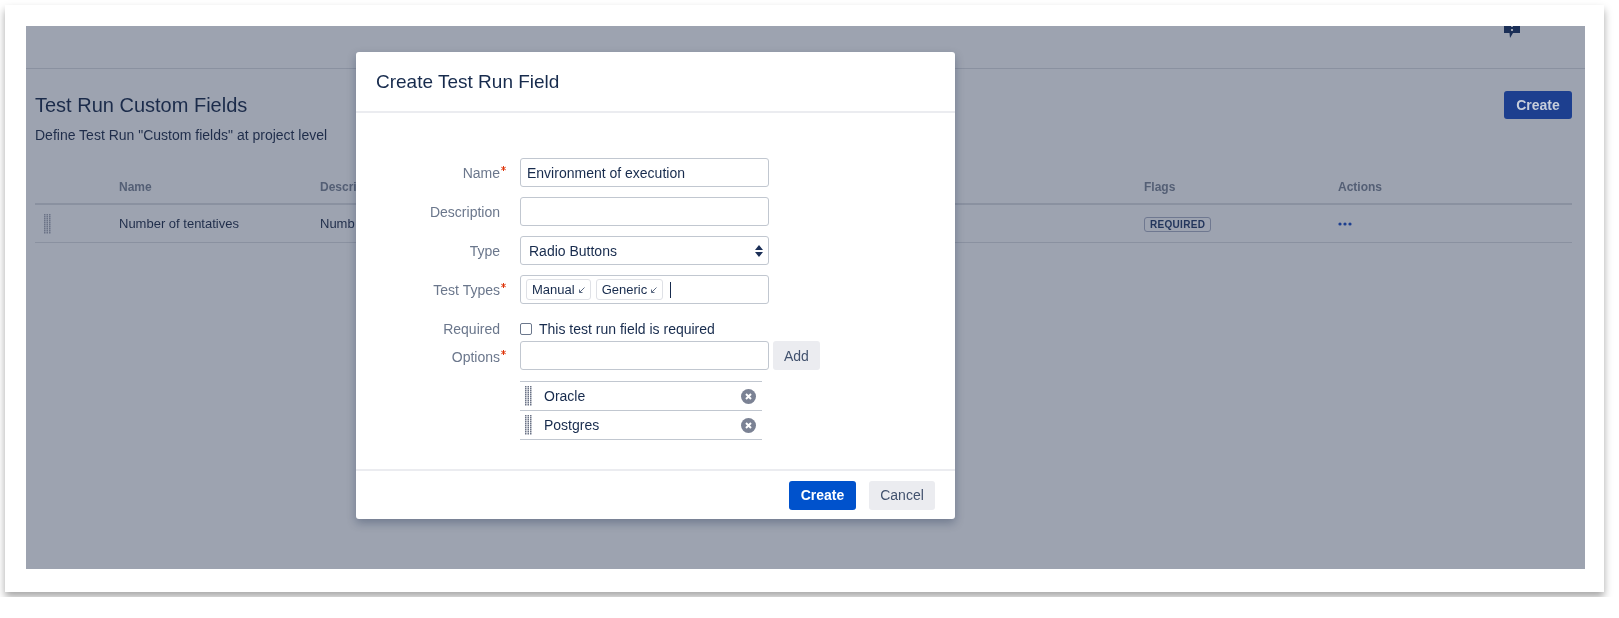 The image size is (1619, 618). Describe the element at coordinates (572, 425) in the screenshot. I see `option-item: Postgres` at that location.